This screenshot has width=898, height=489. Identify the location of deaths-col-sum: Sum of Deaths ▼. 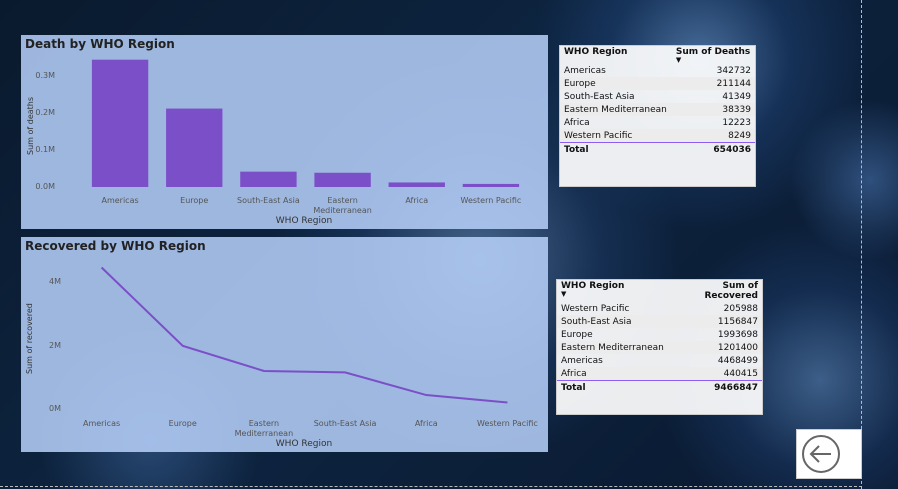
(713, 55).